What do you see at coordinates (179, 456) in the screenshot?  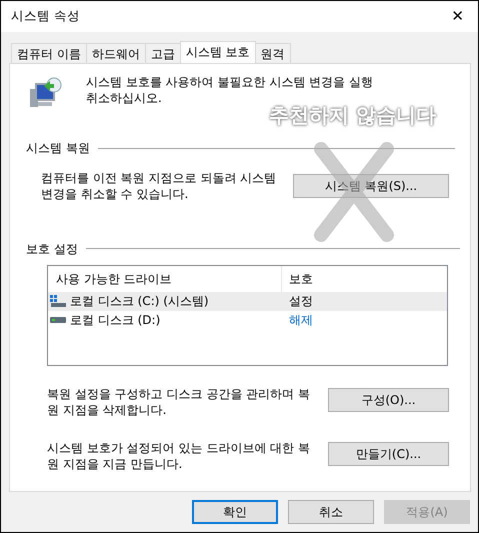 I see `description-text: 시스템 보호가 설정되어 있는 드라이브에 대한 복원 지점을 지금 만듭니다.` at bounding box center [179, 456].